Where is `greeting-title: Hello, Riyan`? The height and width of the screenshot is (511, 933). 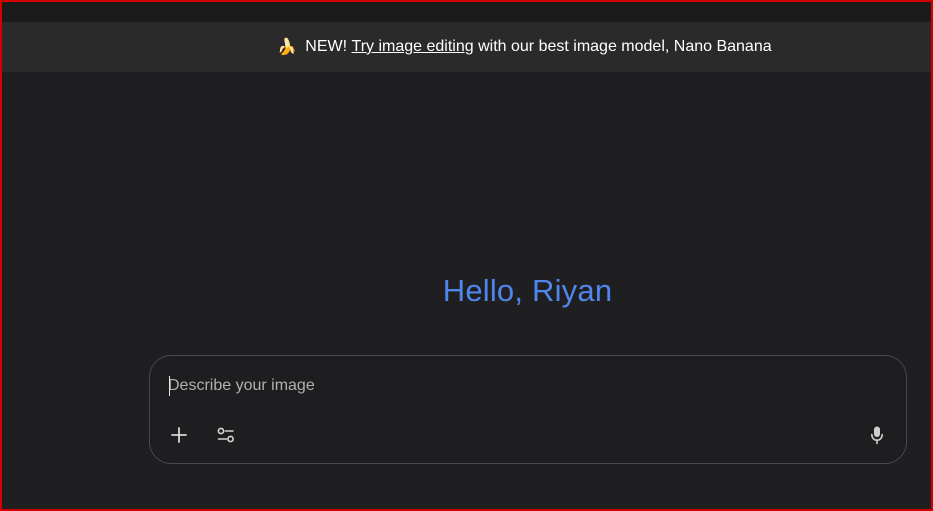 greeting-title: Hello, Riyan is located at coordinates (527, 290).